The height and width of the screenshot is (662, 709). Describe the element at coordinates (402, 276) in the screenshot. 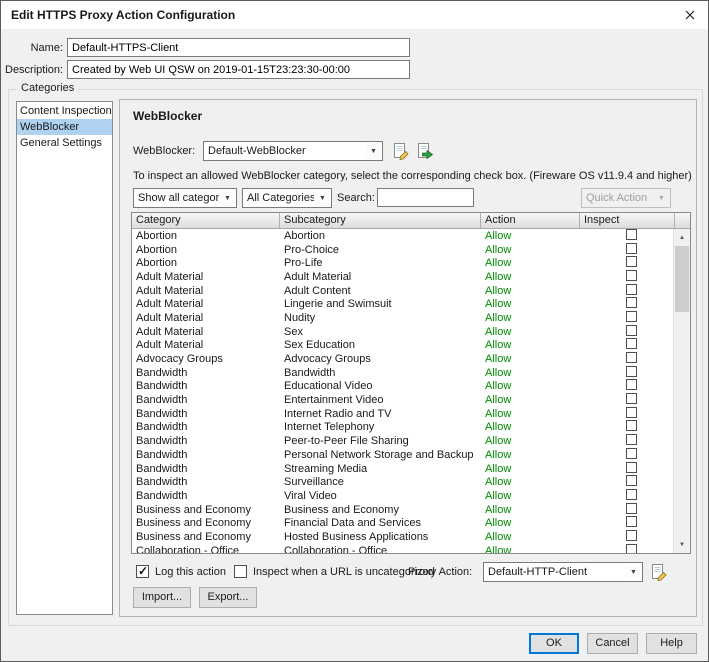

I see `table-row: Adult Material Adult Material Allow` at that location.